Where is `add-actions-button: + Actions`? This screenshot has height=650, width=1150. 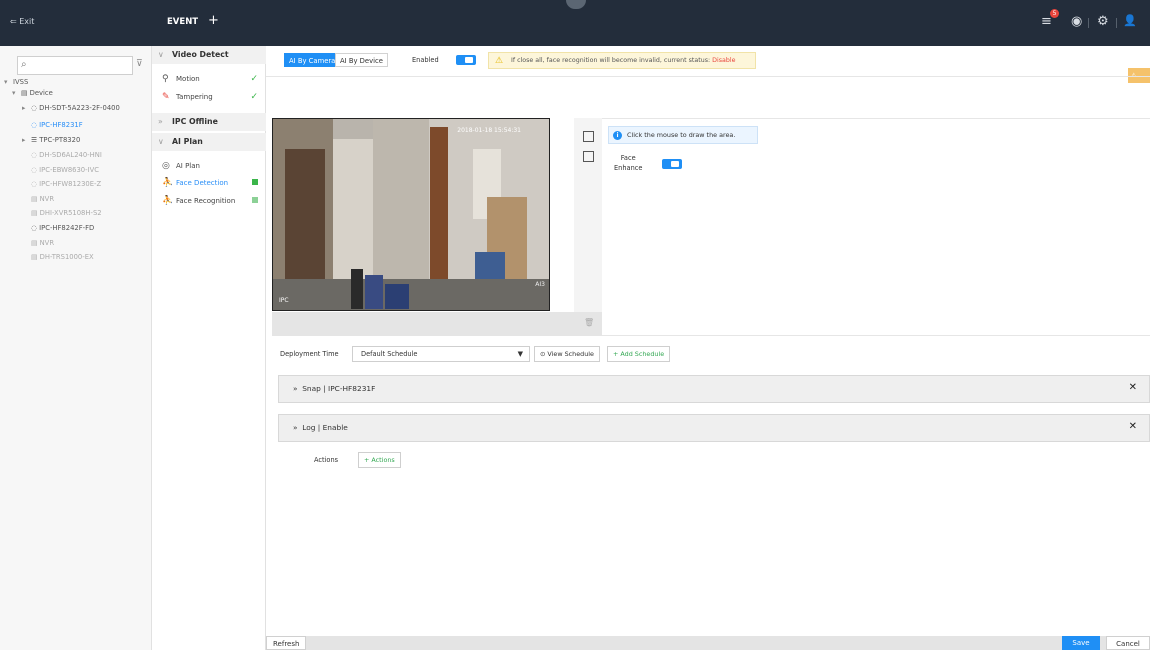 add-actions-button: + Actions is located at coordinates (379, 460).